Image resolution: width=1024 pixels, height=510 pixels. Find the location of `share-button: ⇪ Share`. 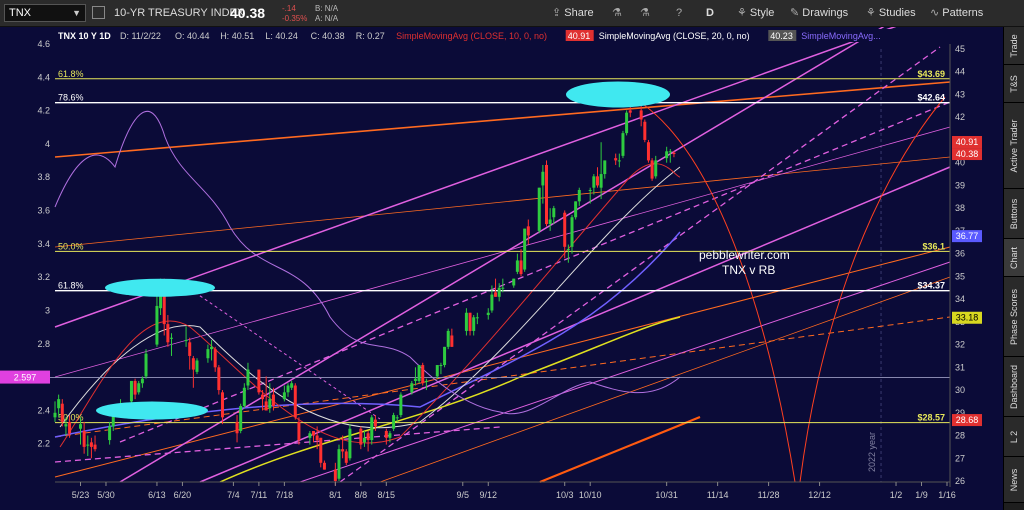

share-button: ⇪ Share is located at coordinates (573, 13).